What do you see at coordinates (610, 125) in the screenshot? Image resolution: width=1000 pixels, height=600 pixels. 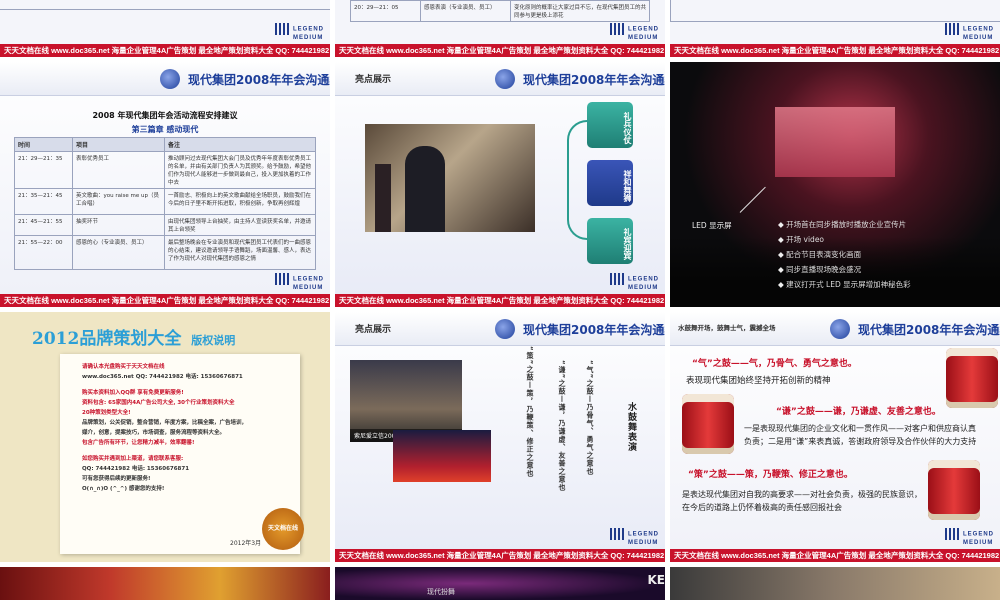 I see `feature-box-guards: 礼兵仪仗` at bounding box center [610, 125].